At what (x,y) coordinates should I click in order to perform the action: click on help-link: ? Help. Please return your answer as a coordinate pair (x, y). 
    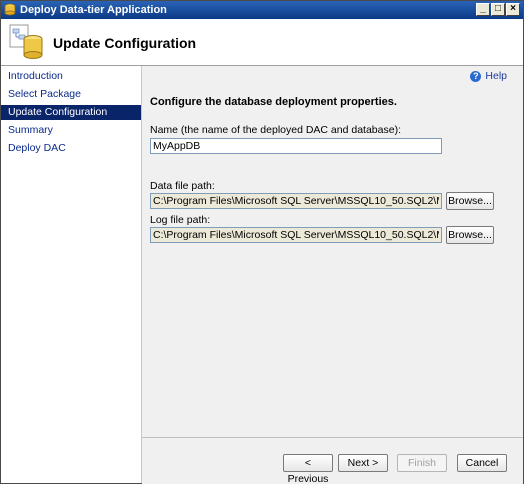
    Looking at the image, I should click on (488, 76).